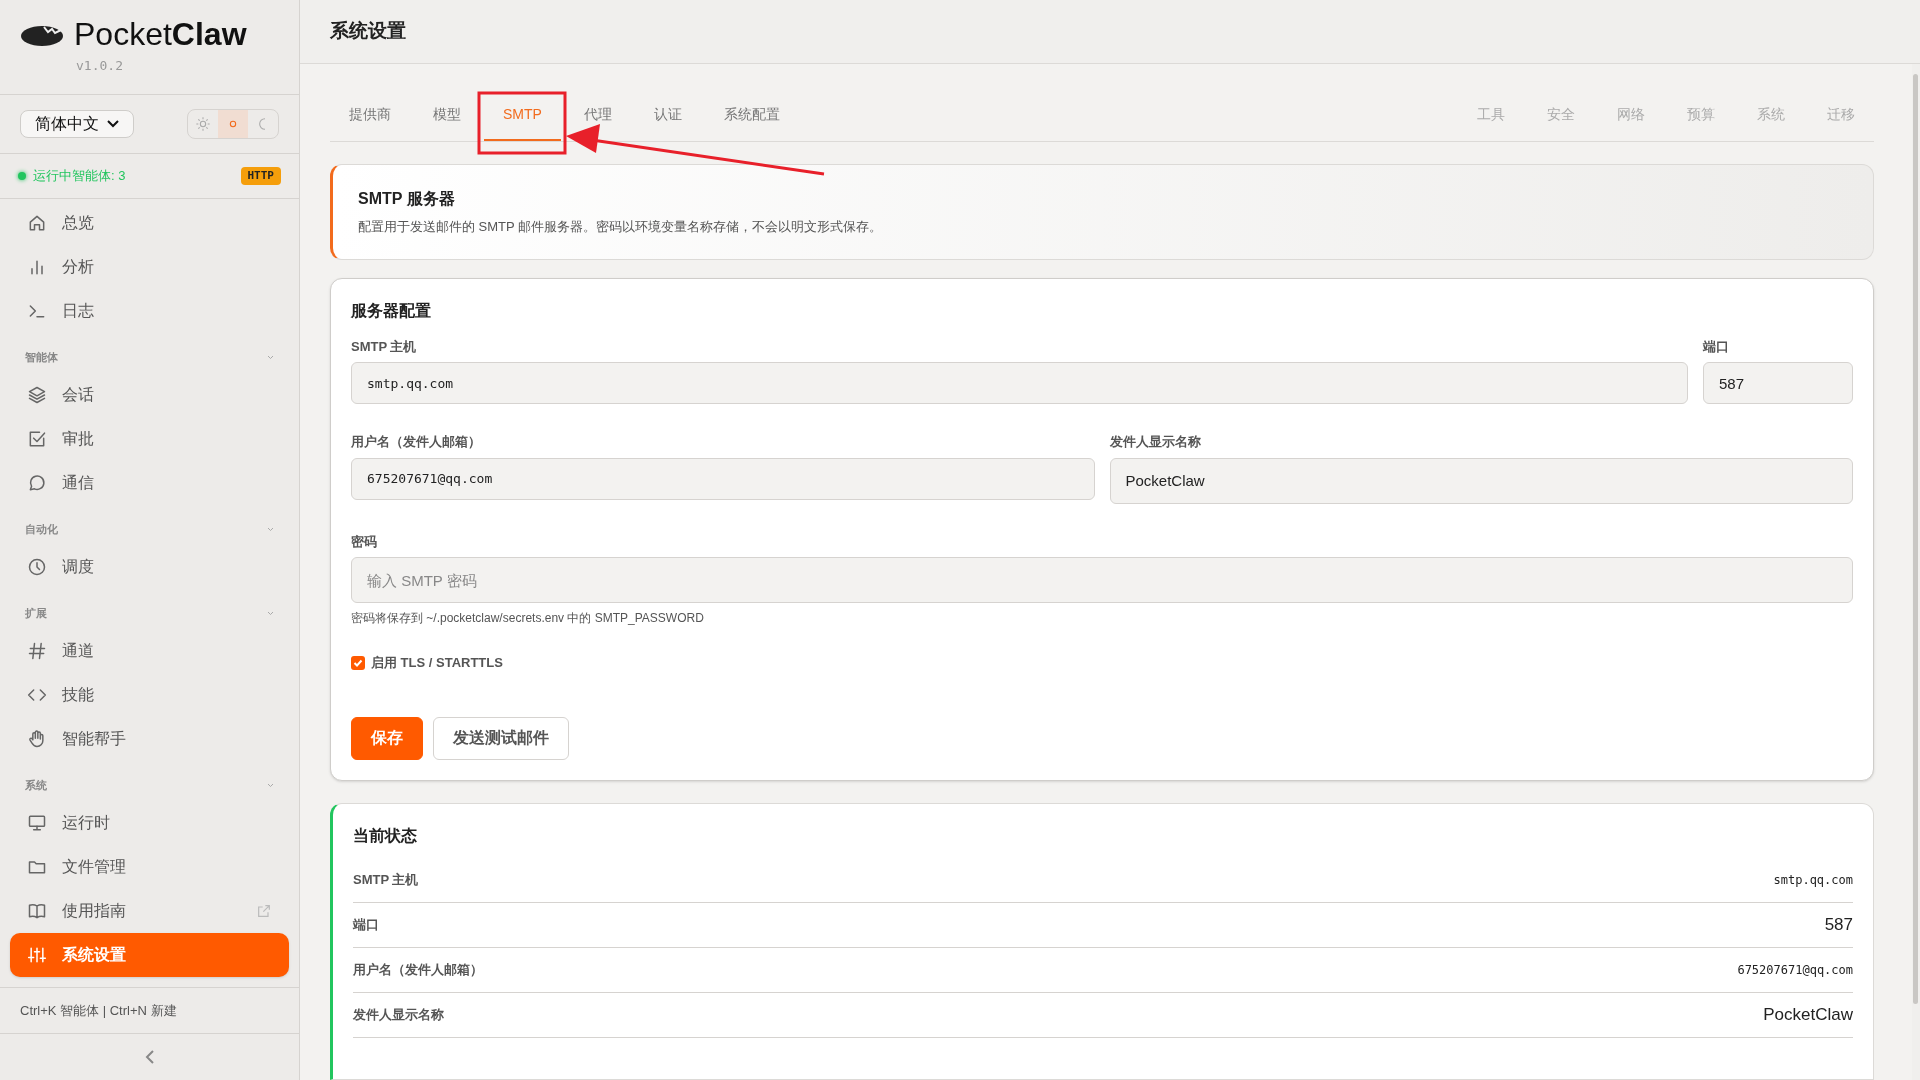  I want to click on section-heading: 扩展, so click(36, 614).